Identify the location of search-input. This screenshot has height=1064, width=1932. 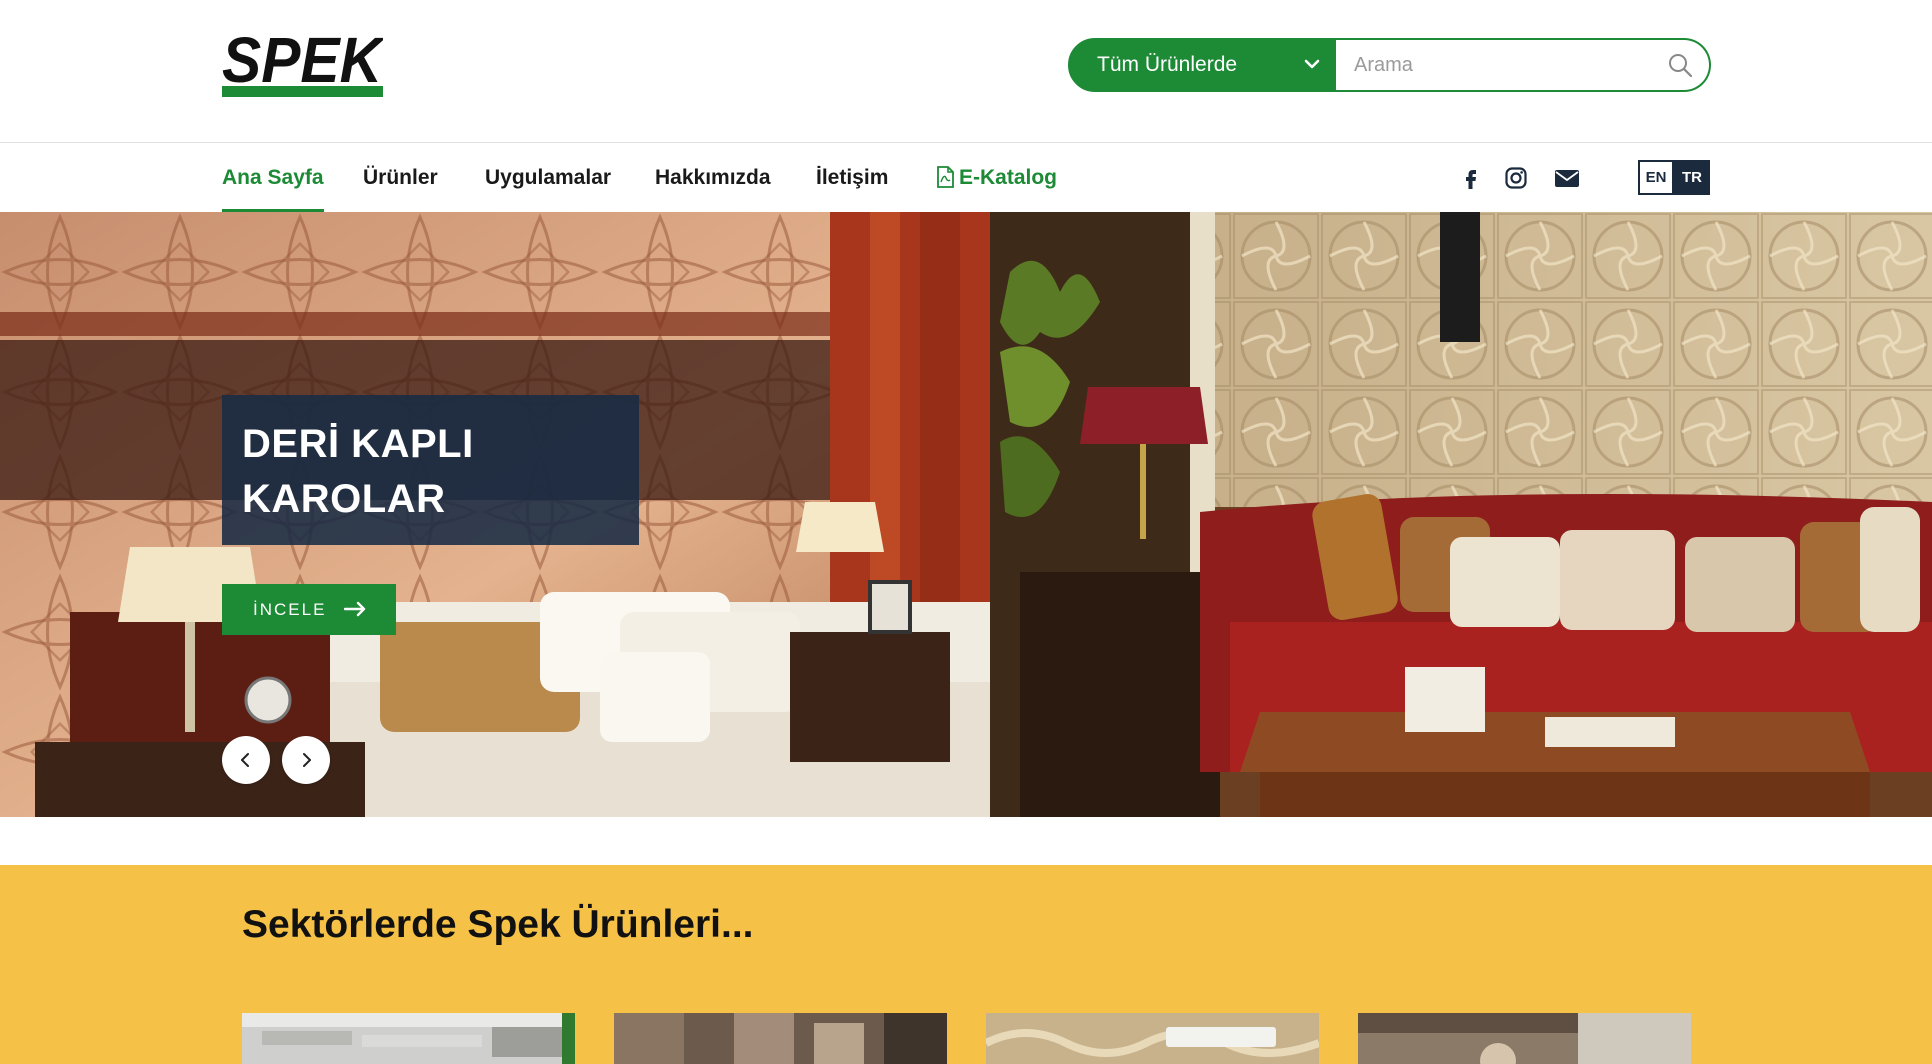
(1523, 65).